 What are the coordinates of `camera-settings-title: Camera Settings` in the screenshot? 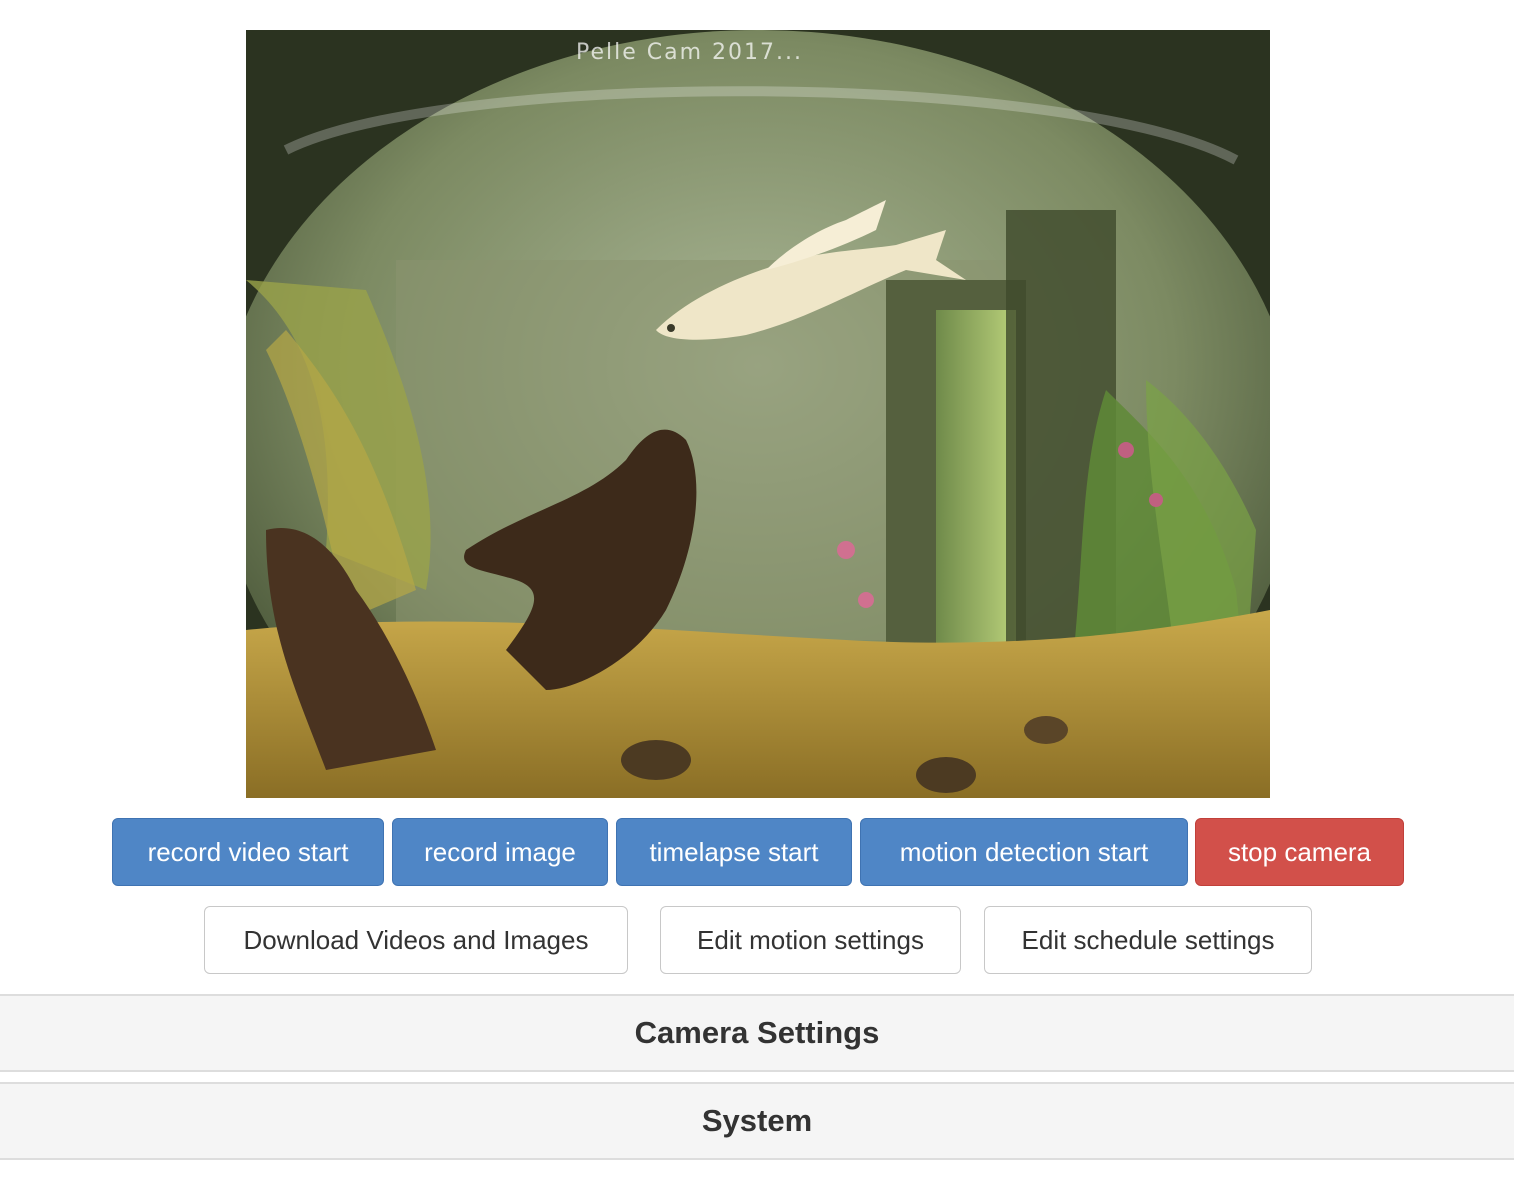 It's located at (757, 1032).